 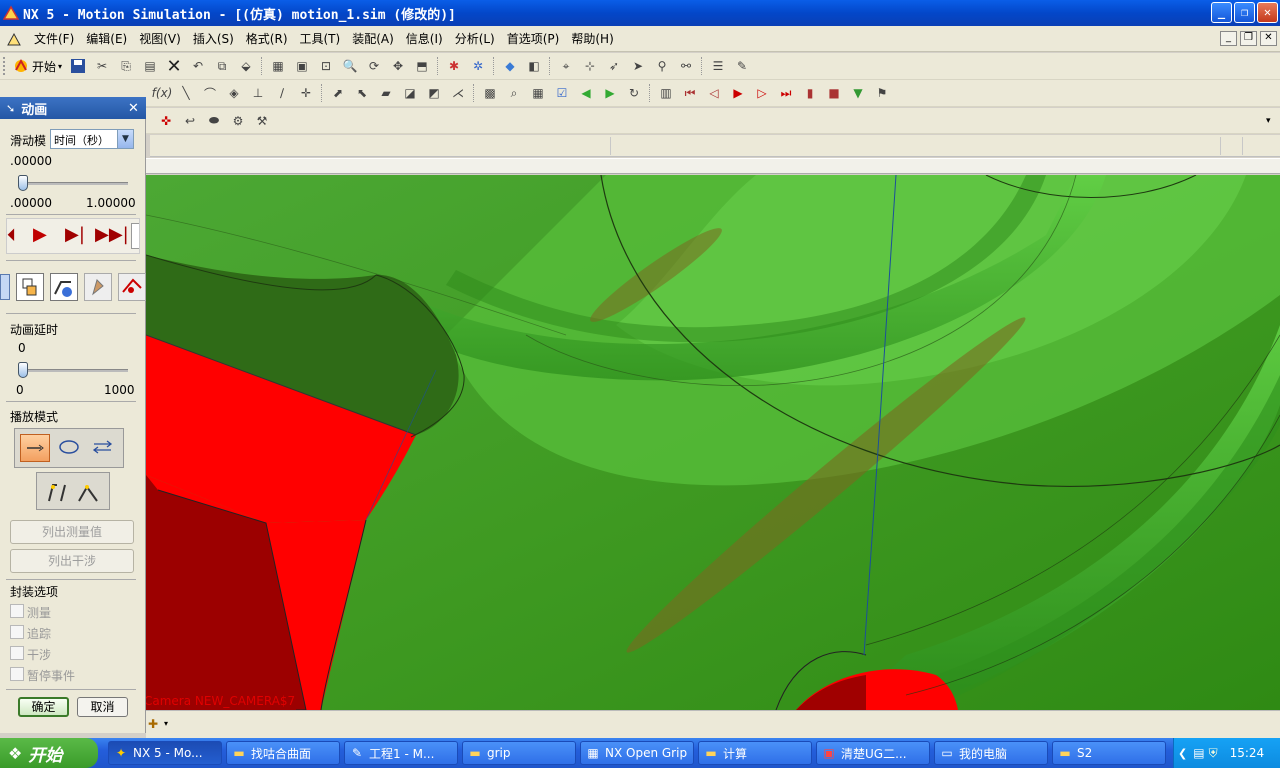 I want to click on finish-flag-icon: ⚑, so click(x=882, y=93).